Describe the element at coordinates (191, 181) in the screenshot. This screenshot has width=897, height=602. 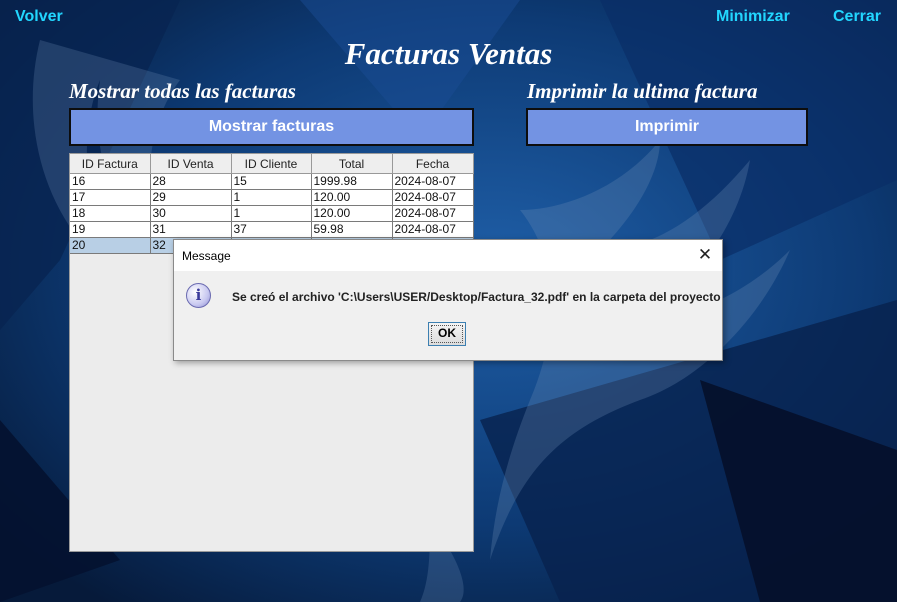
I see `table-cell: 28` at that location.